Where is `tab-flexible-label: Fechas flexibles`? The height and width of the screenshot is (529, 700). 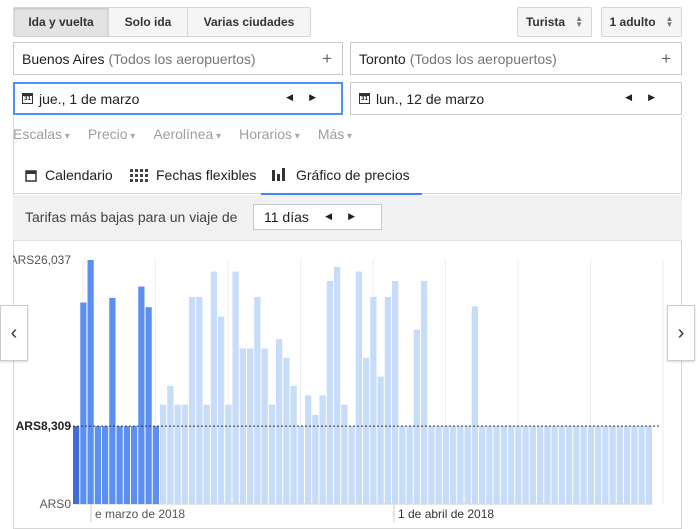 tab-flexible-label: Fechas flexibles is located at coordinates (206, 175).